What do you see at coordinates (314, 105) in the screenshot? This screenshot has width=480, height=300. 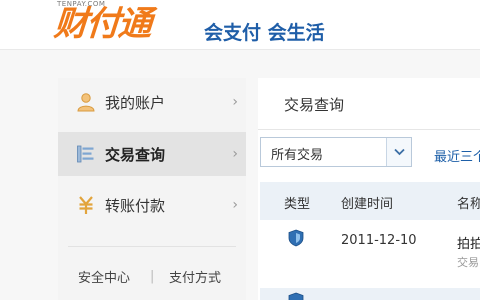 I see `page-title: 交易查询` at bounding box center [314, 105].